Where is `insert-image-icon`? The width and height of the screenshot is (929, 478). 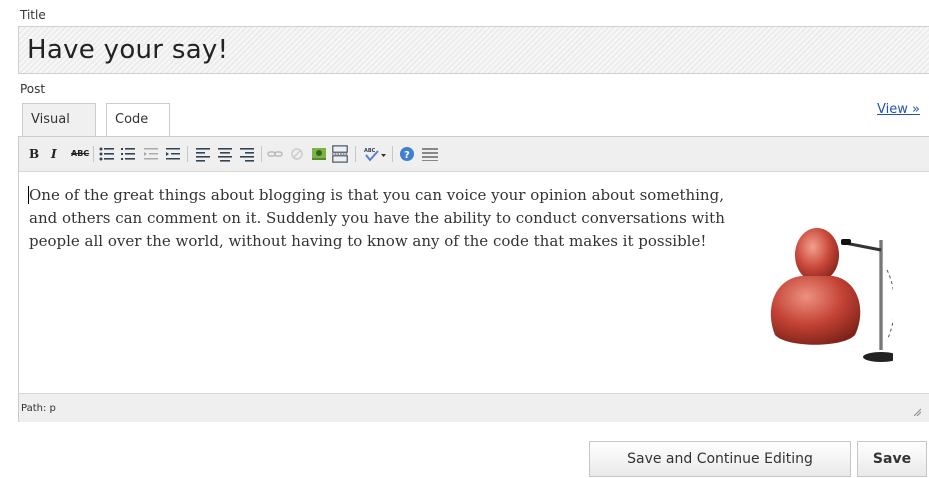 insert-image-icon is located at coordinates (319, 154).